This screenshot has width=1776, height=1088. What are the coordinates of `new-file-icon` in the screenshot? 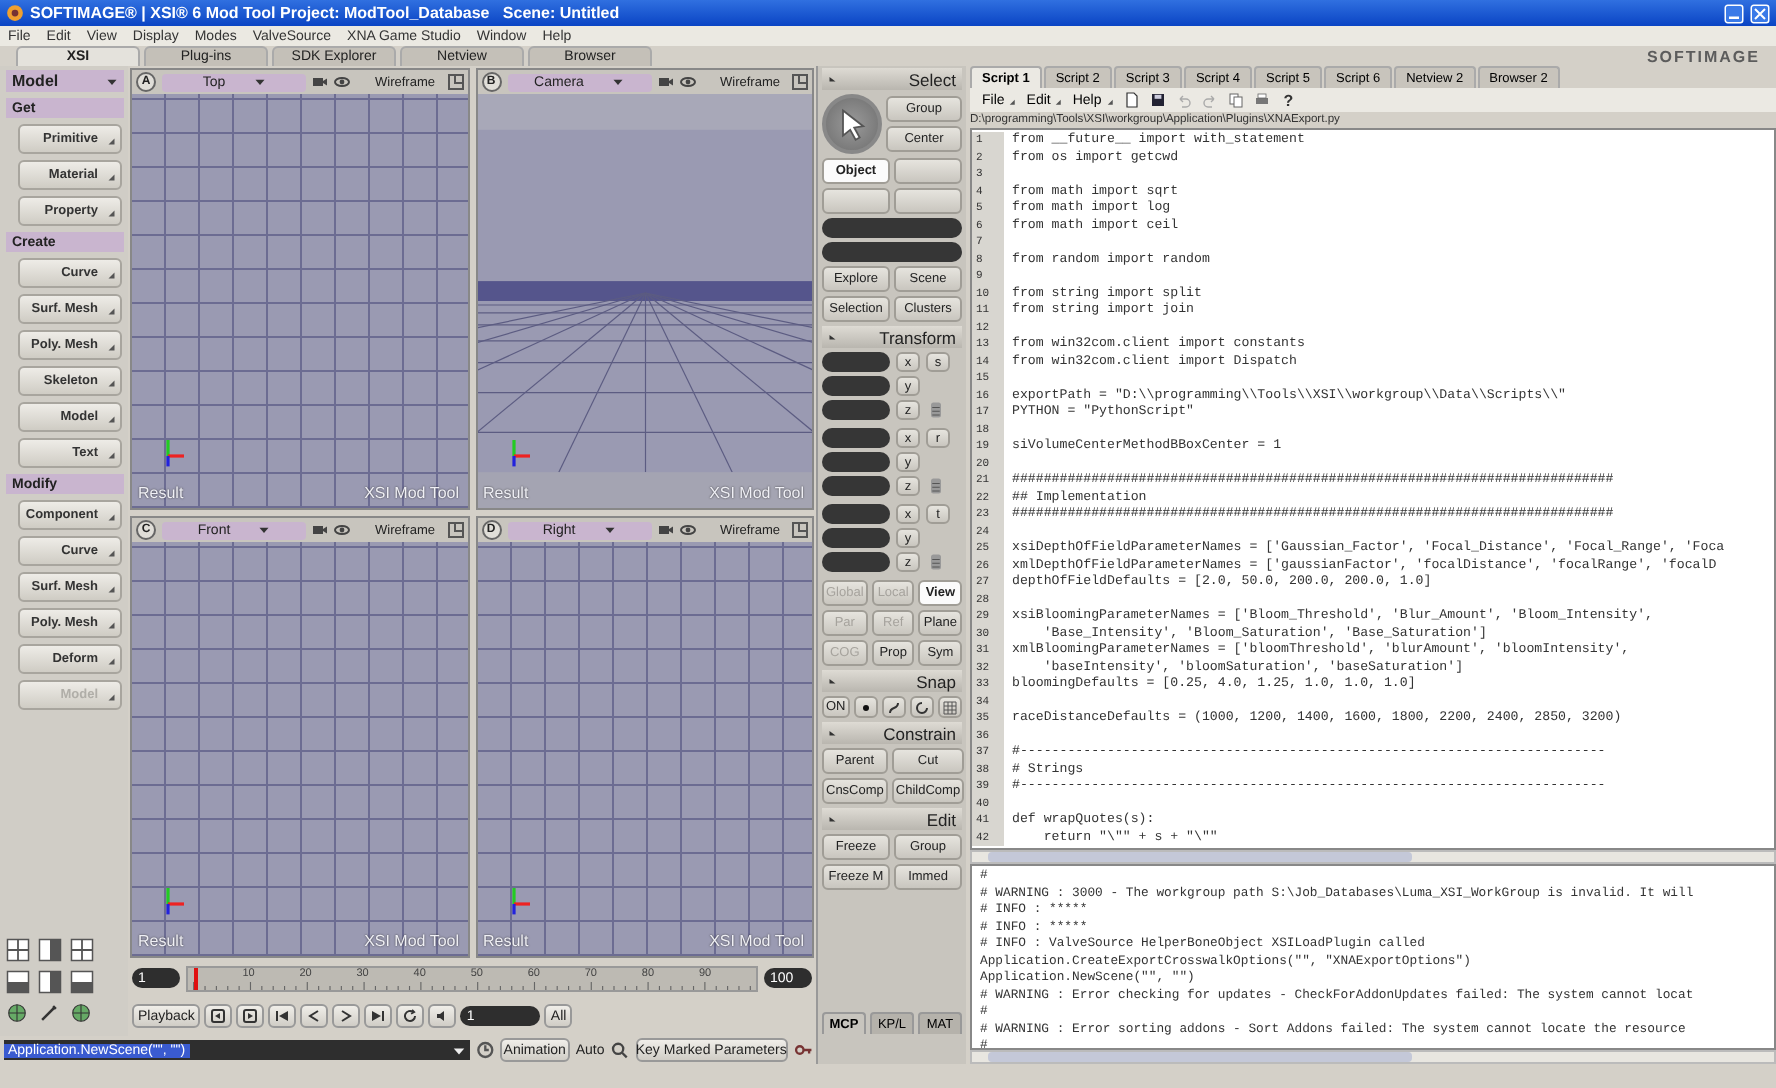 It's located at (1131, 100).